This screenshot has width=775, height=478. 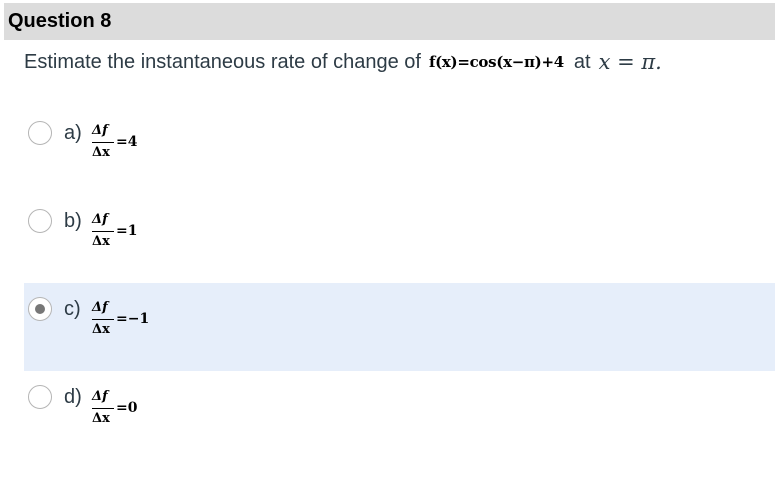 What do you see at coordinates (582, 61) in the screenshot?
I see `prompt-at: at` at bounding box center [582, 61].